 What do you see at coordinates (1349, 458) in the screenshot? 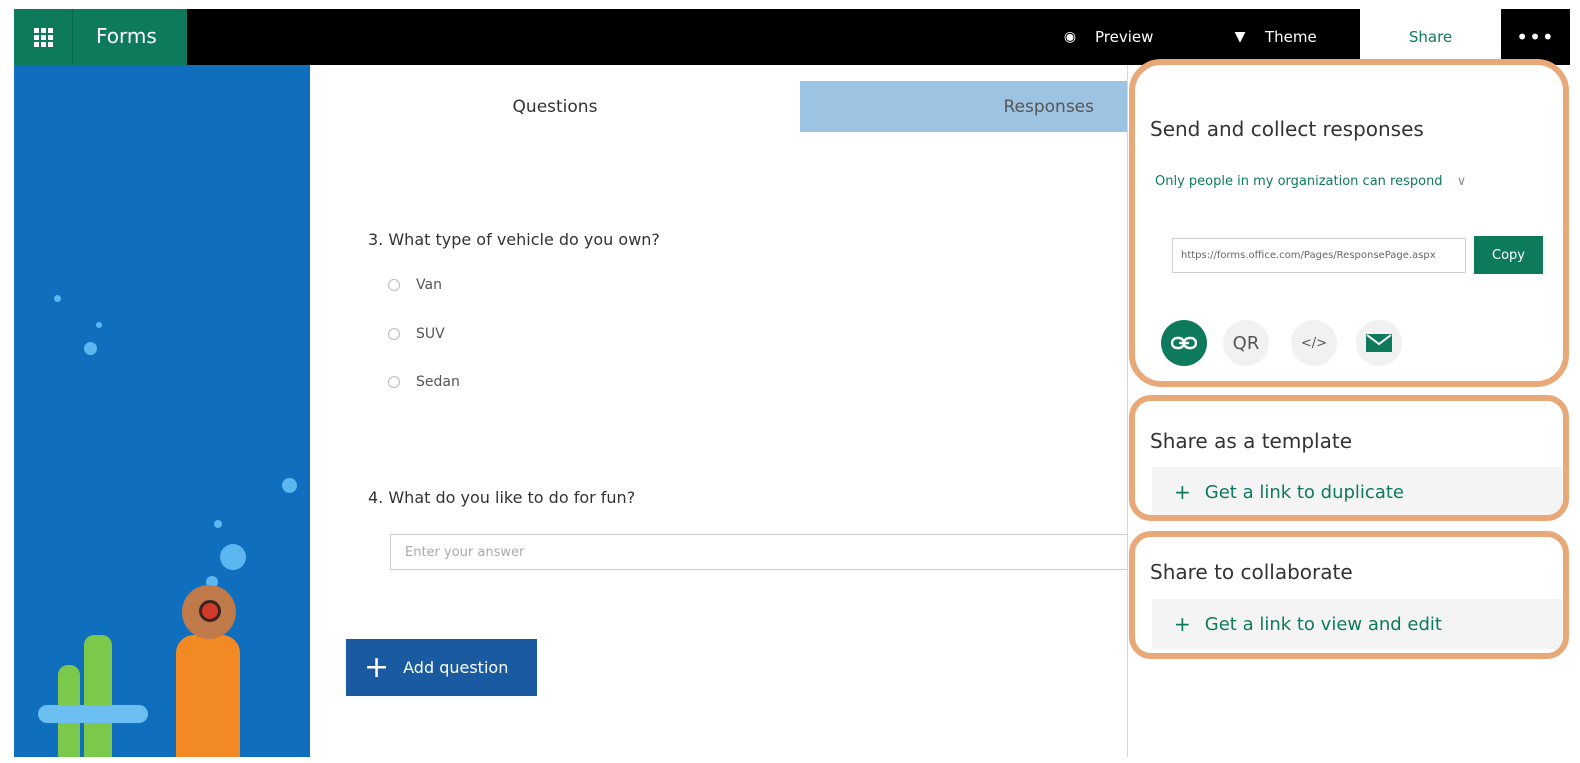
I see `highlight-ring-template` at bounding box center [1349, 458].